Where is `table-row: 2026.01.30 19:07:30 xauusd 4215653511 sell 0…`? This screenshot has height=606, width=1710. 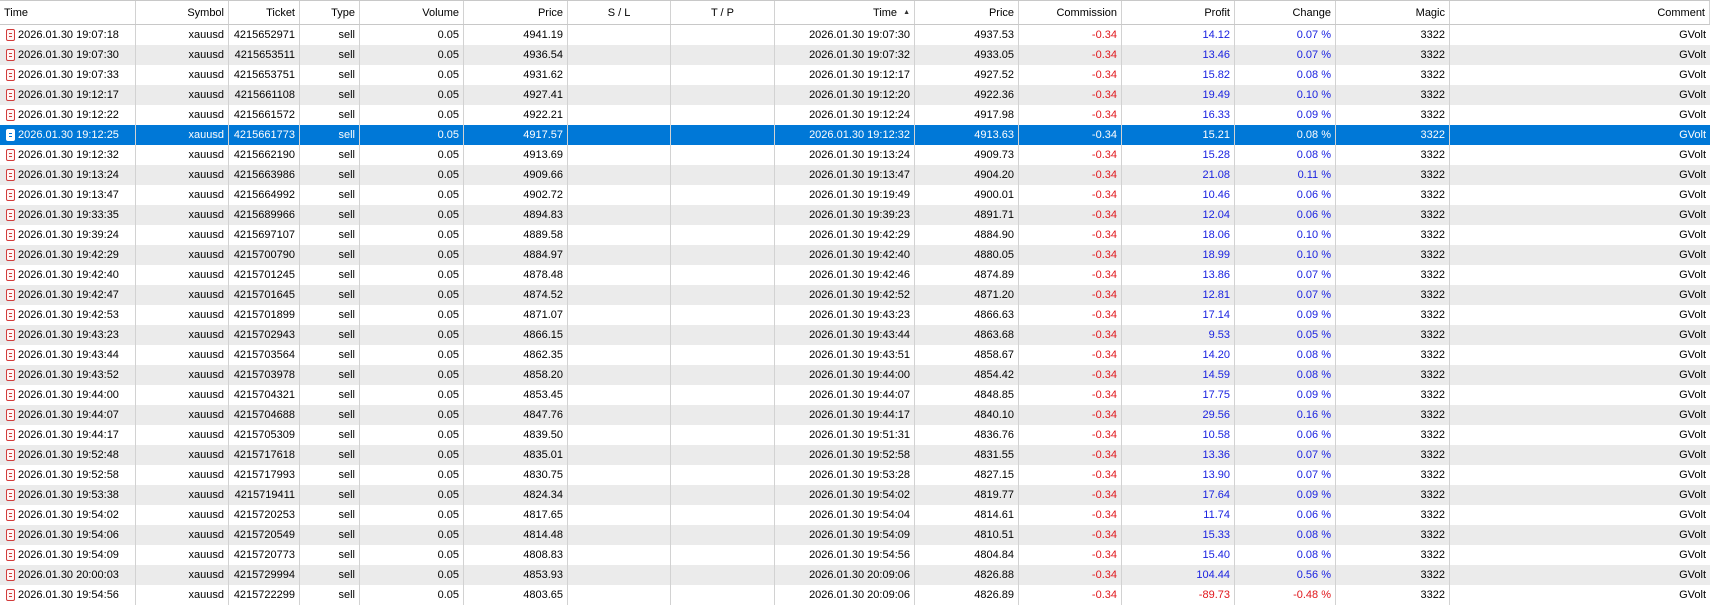 table-row: 2026.01.30 19:07:30 xauusd 4215653511 sell 0… is located at coordinates (855, 55).